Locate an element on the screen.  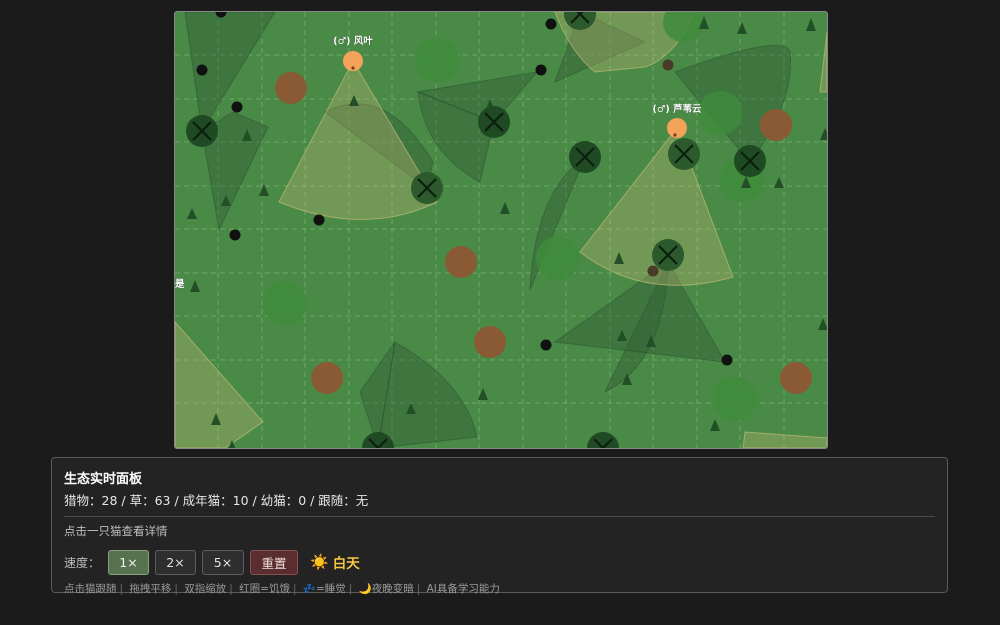
panel-hint: 点击一只猫查看详情 is located at coordinates (116, 531).